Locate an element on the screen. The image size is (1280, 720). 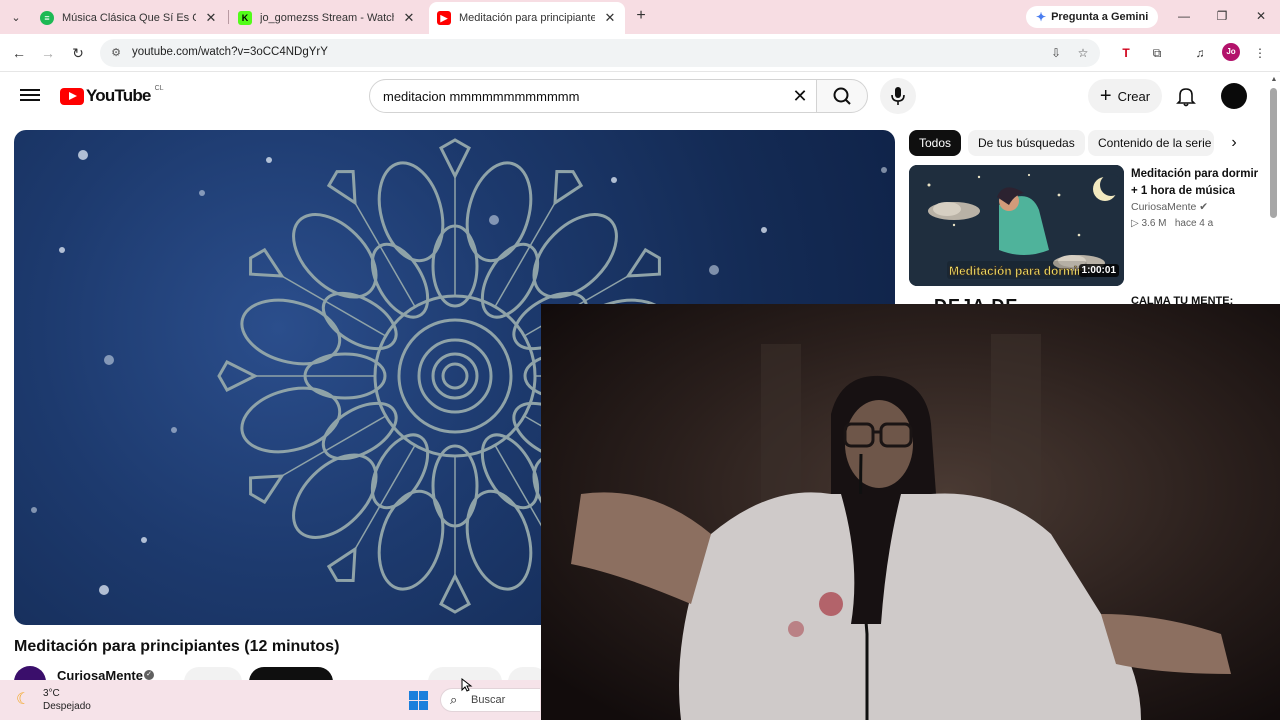
weather-temperature: 3°C is located at coordinates (51, 693).